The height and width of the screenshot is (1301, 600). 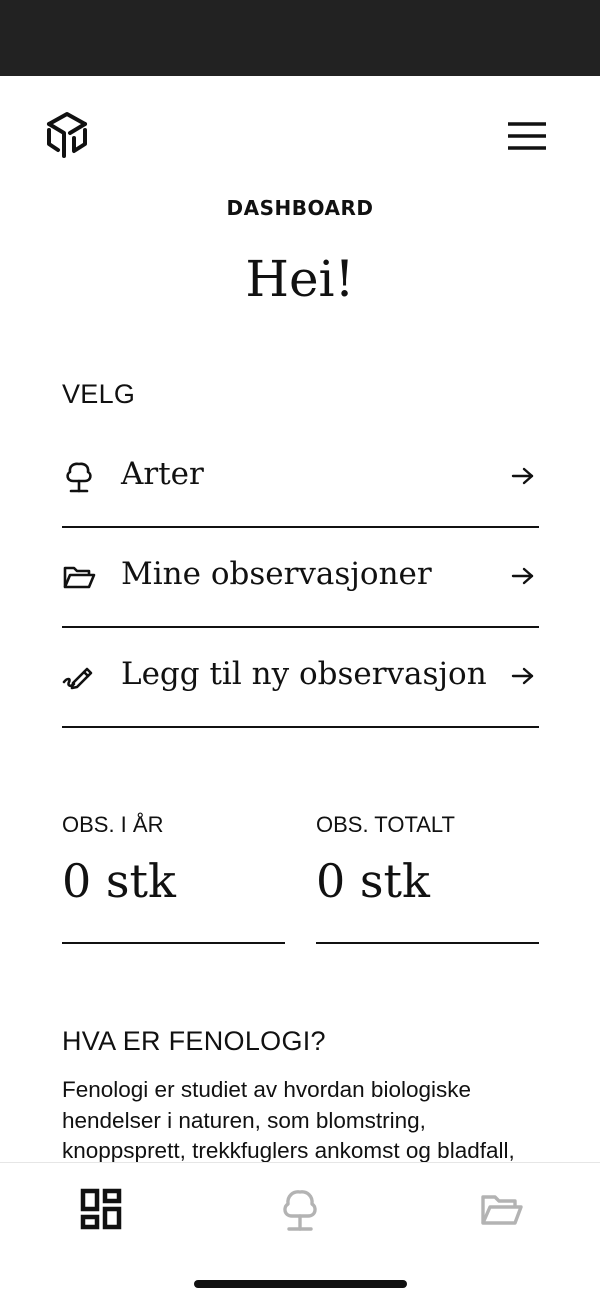 What do you see at coordinates (385, 824) in the screenshot?
I see `stat-label: OBS. TOTALT` at bounding box center [385, 824].